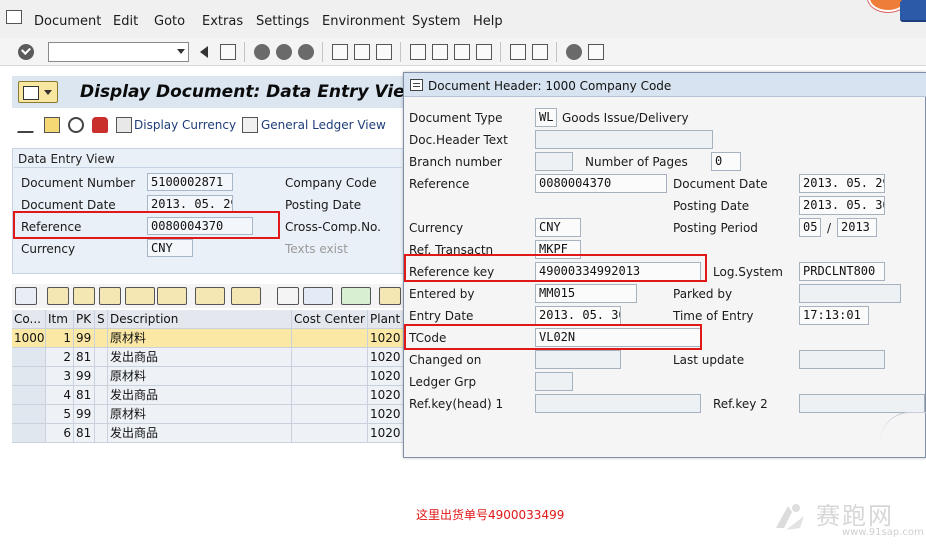 The width and height of the screenshot is (926, 553). I want to click on cancel-icon, so click(306, 52).